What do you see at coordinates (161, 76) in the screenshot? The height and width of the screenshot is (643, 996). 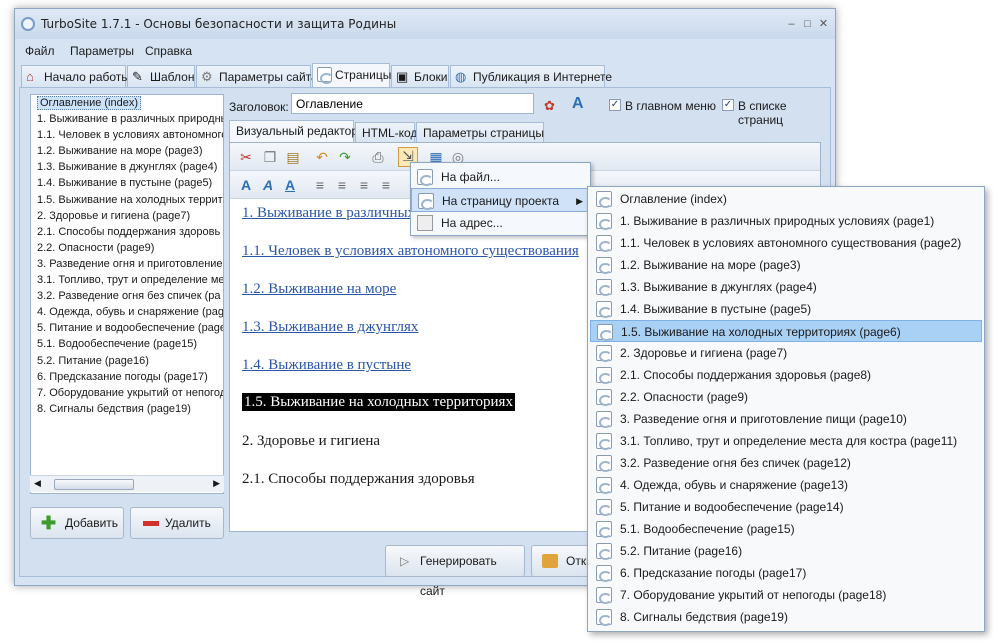 I see `tab-template: ✎ Шаблон` at bounding box center [161, 76].